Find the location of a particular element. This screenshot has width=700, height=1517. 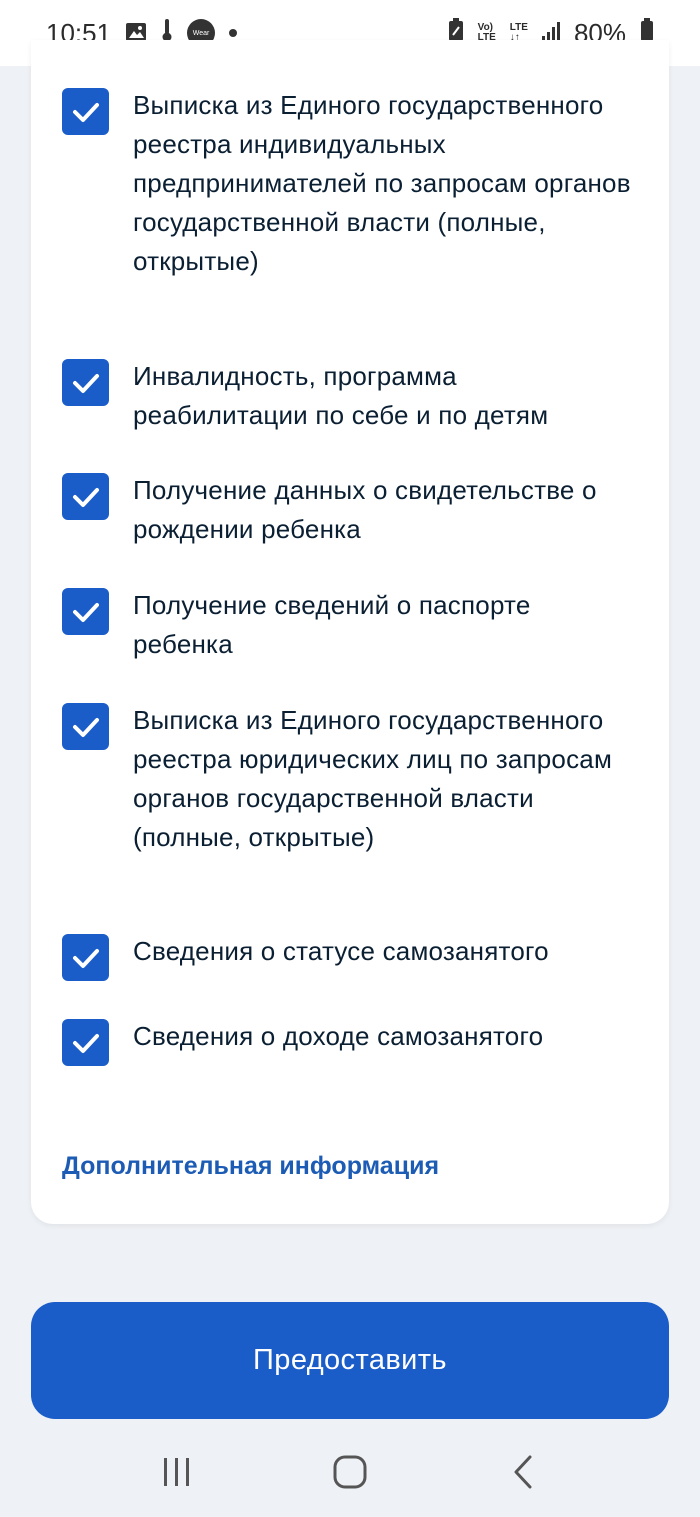

back-icon is located at coordinates (523, 1471).